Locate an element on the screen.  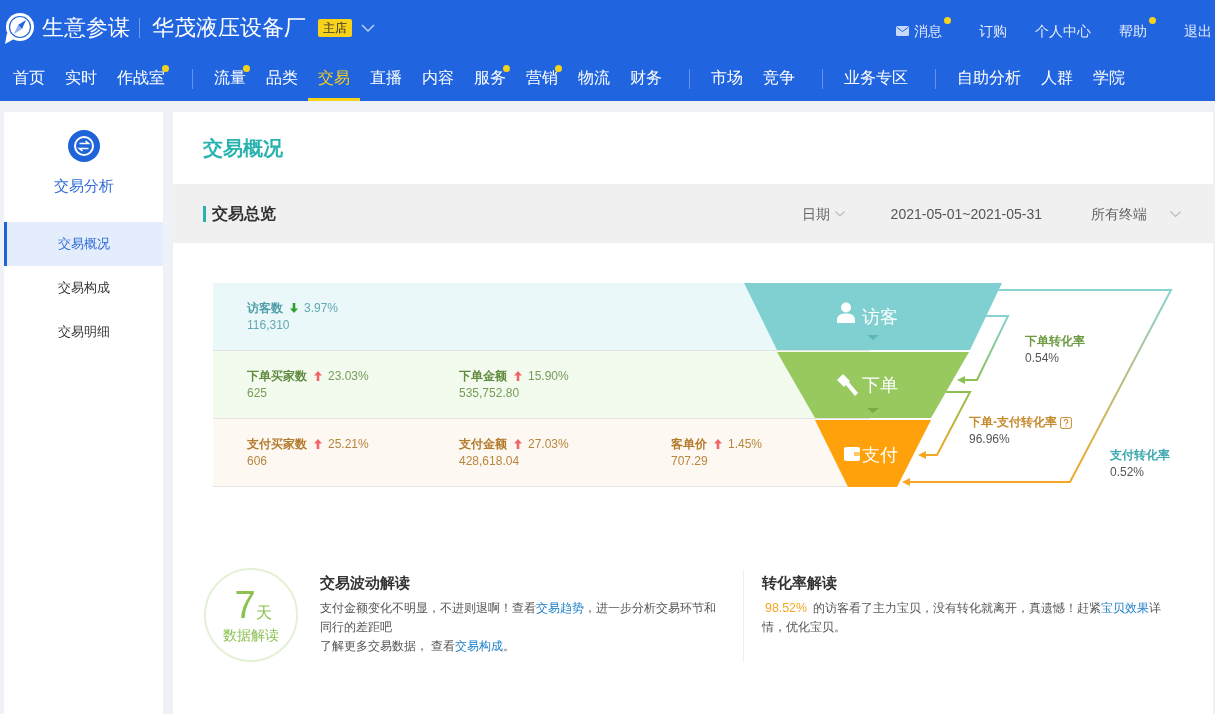
insight-title: 转化率解读 is located at coordinates (800, 583).